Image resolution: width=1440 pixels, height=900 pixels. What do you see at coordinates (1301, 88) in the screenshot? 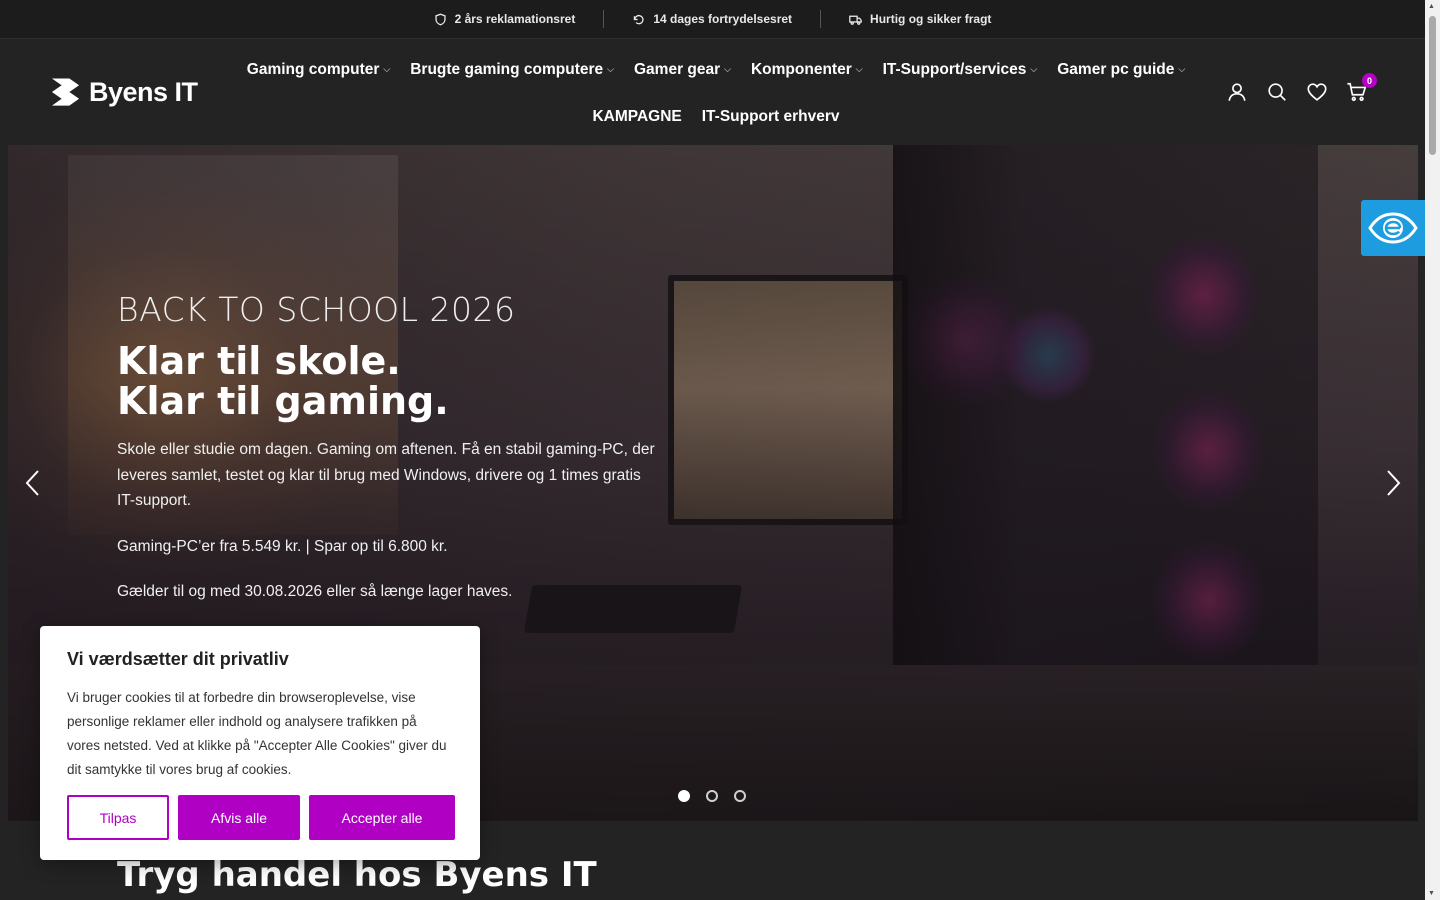
I see `header-actions: 0` at bounding box center [1301, 88].